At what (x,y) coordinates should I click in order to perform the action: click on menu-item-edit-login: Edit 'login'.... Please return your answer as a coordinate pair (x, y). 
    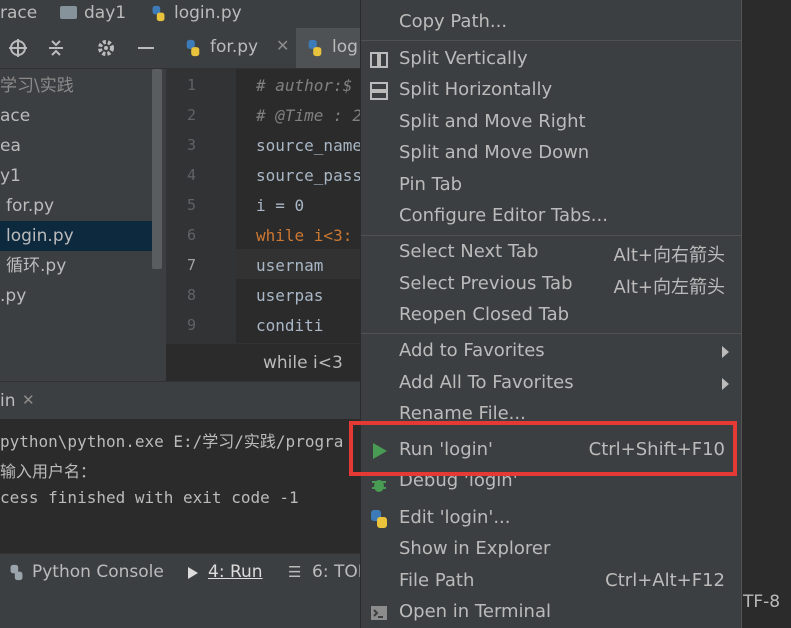
    Looking at the image, I should click on (551, 518).